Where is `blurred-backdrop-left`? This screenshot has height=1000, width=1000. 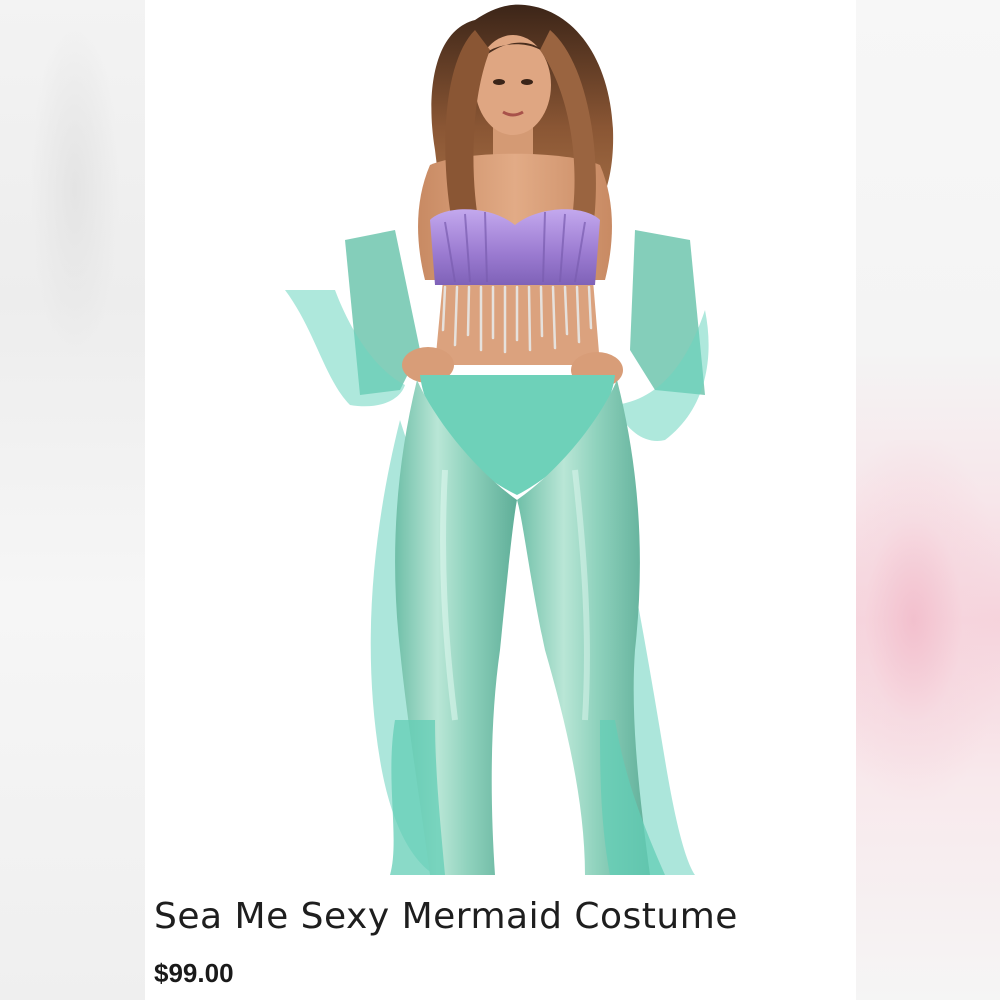 blurred-backdrop-left is located at coordinates (72, 500).